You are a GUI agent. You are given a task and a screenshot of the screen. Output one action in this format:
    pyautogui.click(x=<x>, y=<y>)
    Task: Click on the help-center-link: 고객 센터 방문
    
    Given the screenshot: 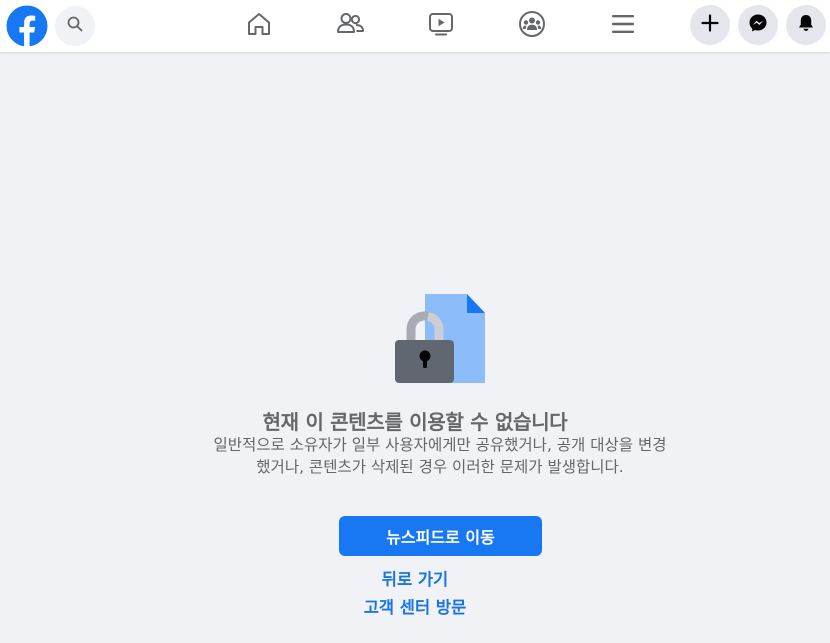 What is the action you would take?
    pyautogui.click(x=415, y=606)
    